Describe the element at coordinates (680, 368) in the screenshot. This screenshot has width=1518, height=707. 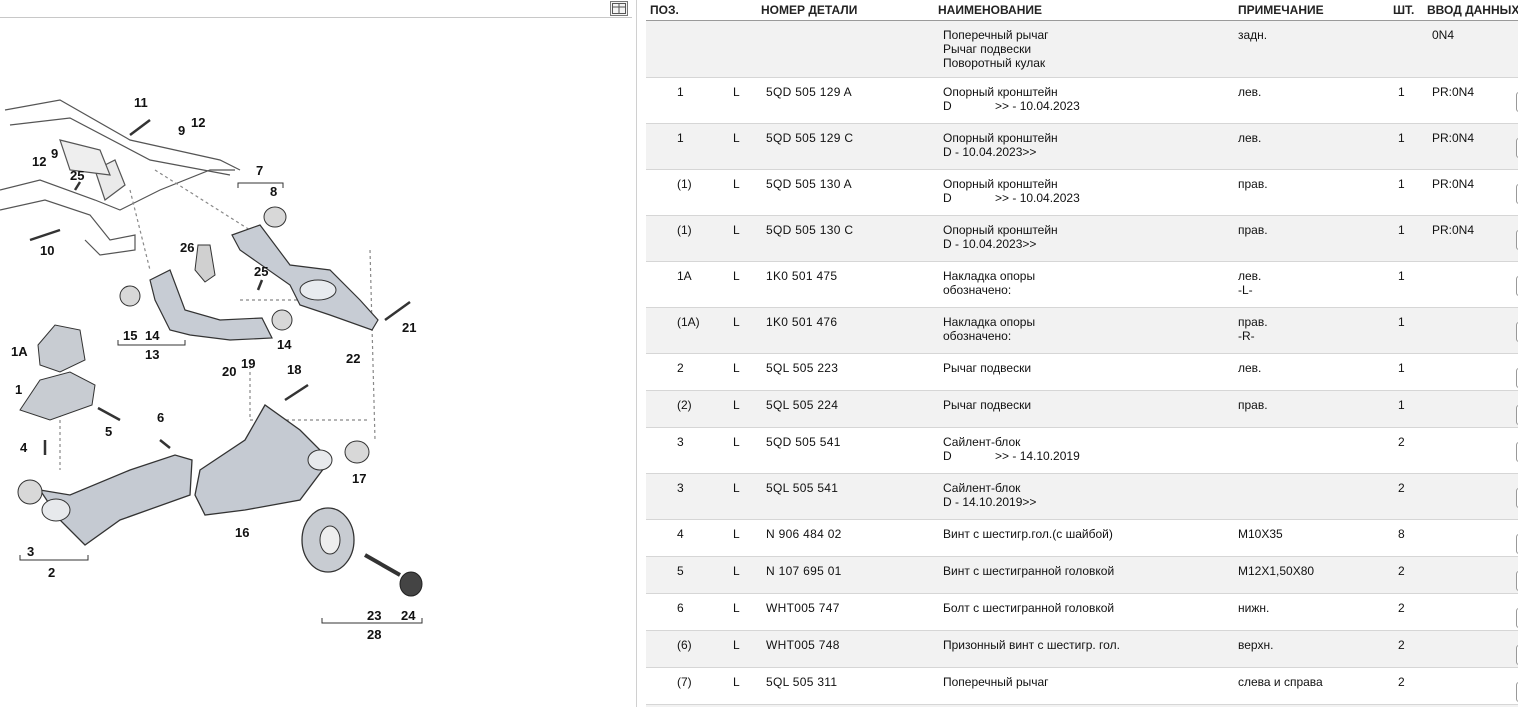
I see `row-pos: 2` at that location.